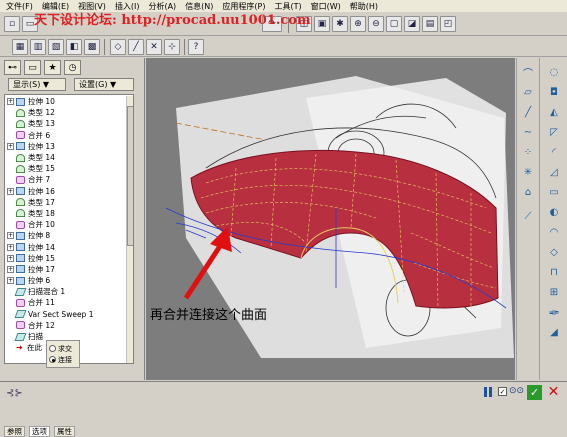 The image size is (567, 437). What do you see at coordinates (63, 348) in the screenshot?
I see `radio-intersect: 求交` at bounding box center [63, 348].